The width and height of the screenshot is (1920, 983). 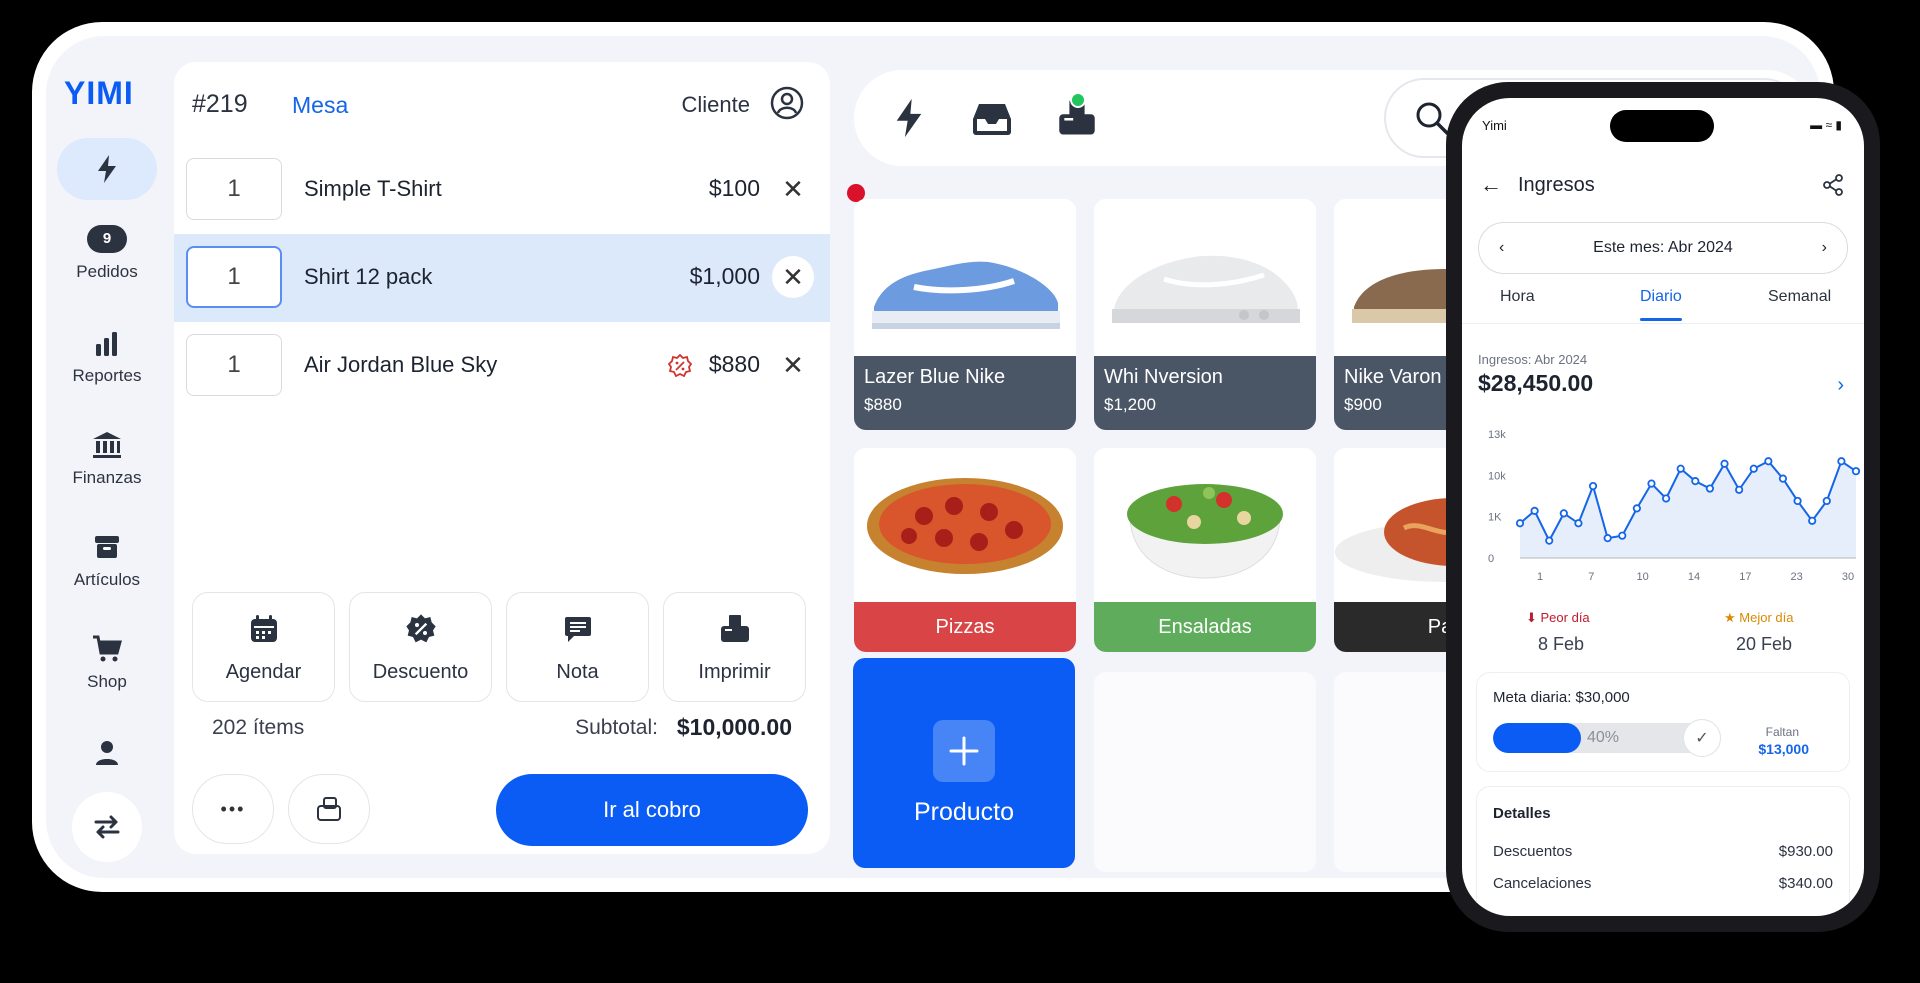 What do you see at coordinates (258, 727) in the screenshot?
I see `items-count: 202 ítems` at bounding box center [258, 727].